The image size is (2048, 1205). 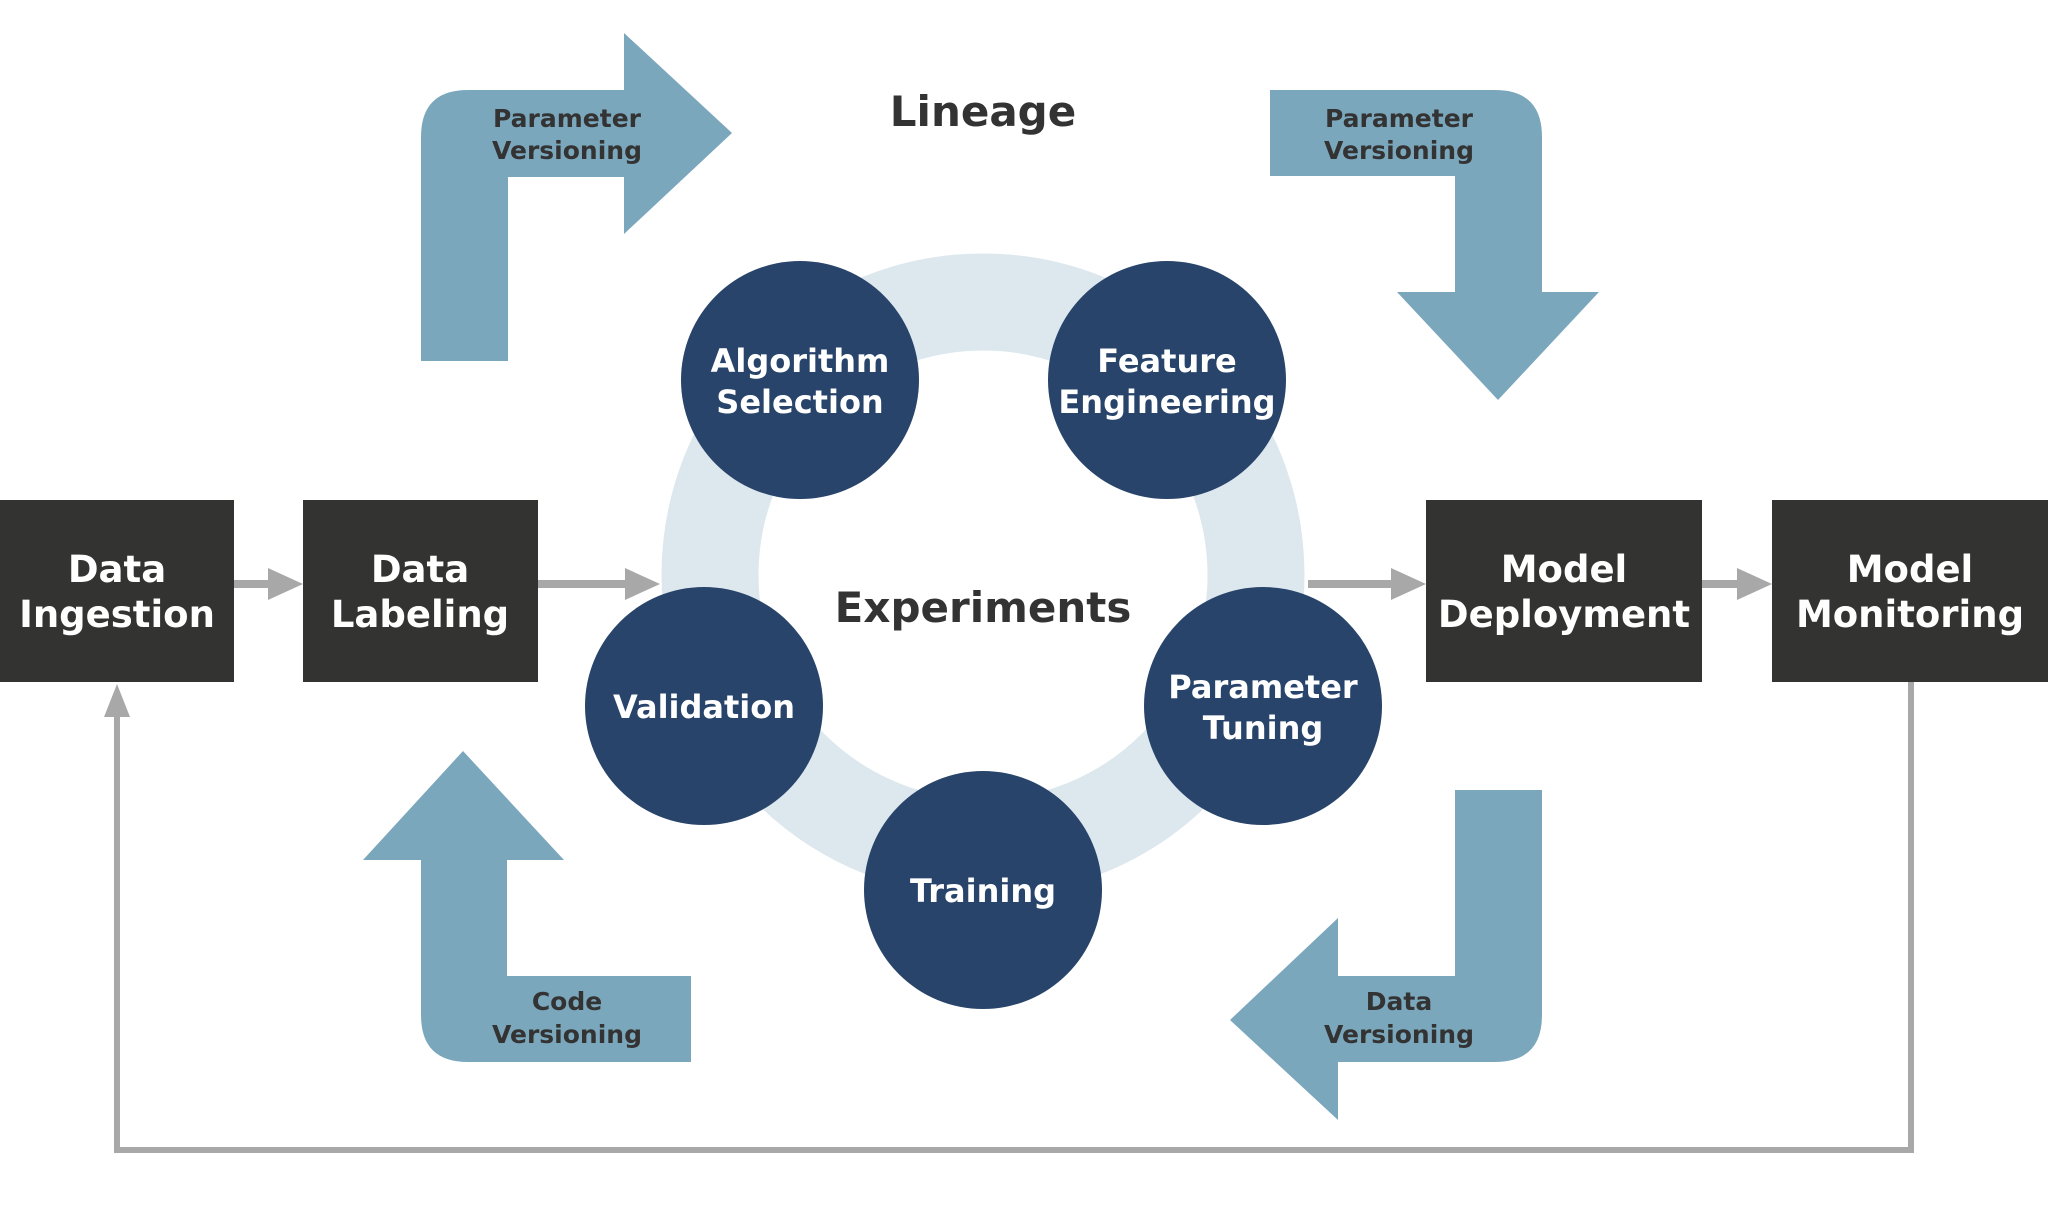 What do you see at coordinates (1386, 955) in the screenshot?
I see `data-versioning-arrow` at bounding box center [1386, 955].